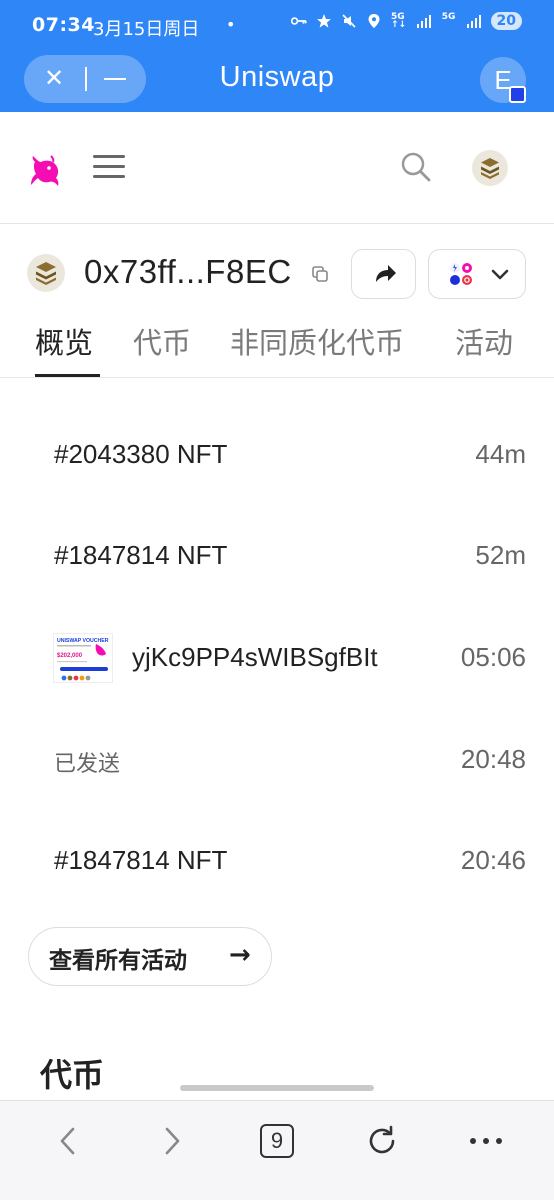 The width and height of the screenshot is (554, 1200). What do you see at coordinates (500, 274) in the screenshot?
I see `chevron-down-icon` at bounding box center [500, 274].